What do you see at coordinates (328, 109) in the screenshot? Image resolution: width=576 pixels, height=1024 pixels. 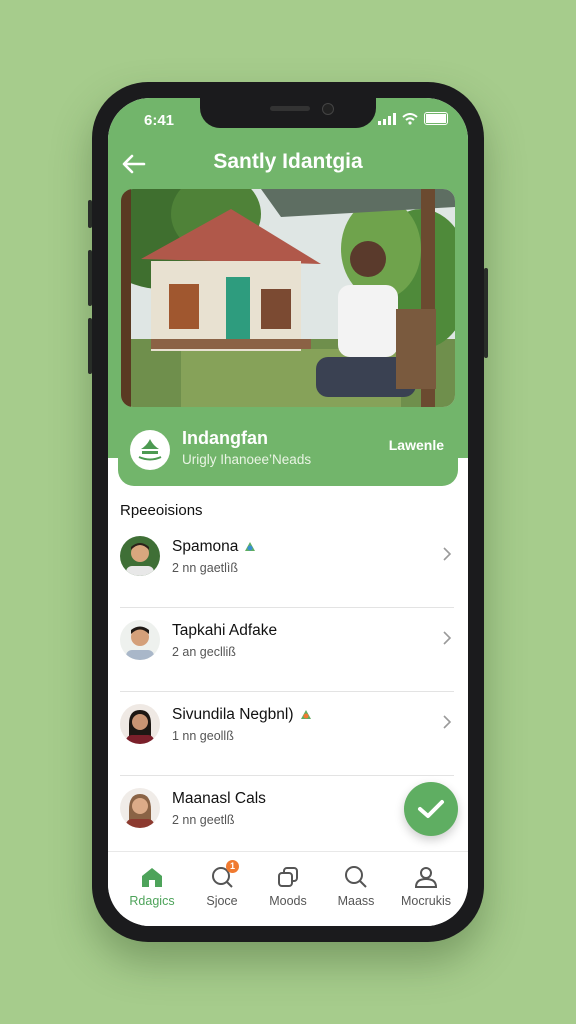 I see `front-camera` at bounding box center [328, 109].